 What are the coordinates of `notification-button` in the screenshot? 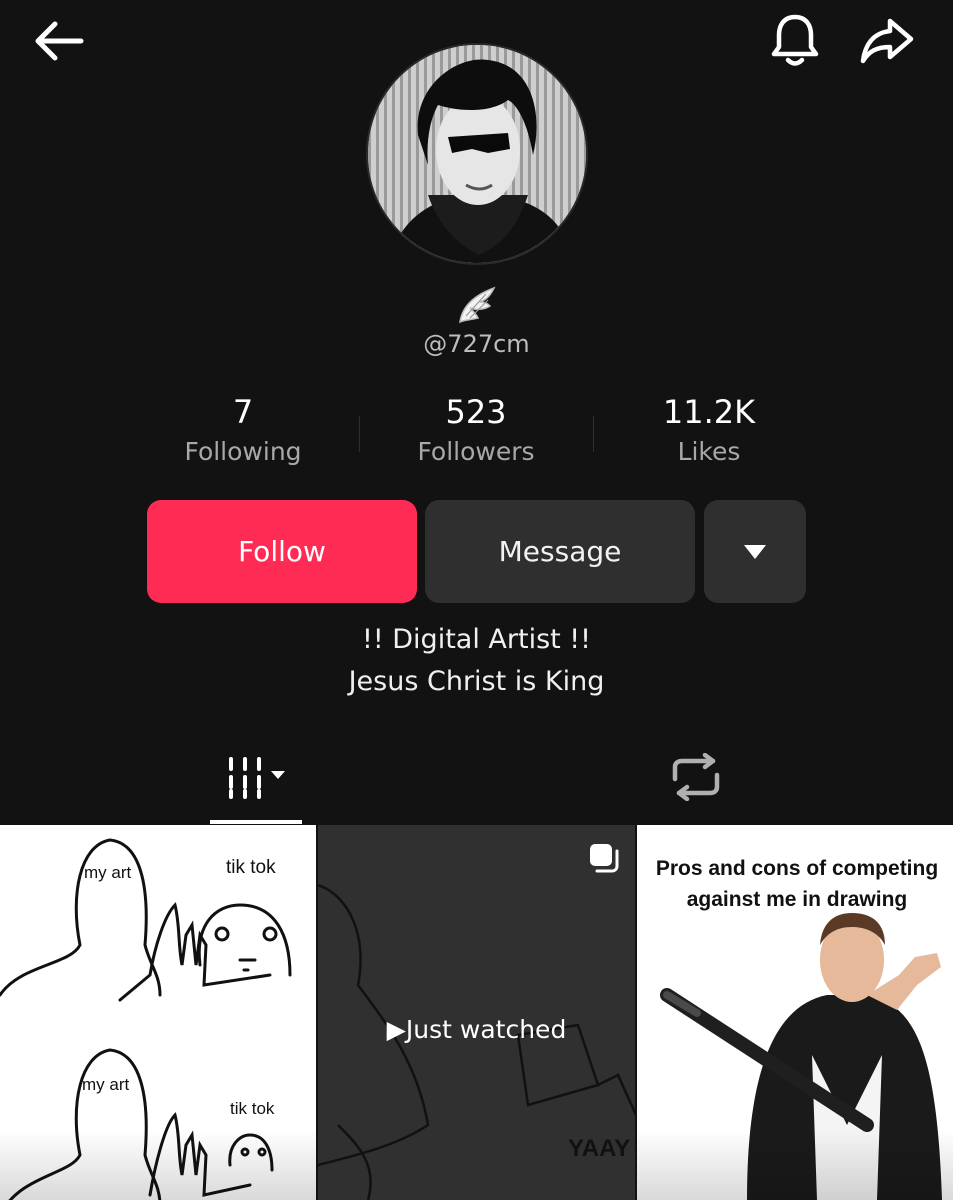 It's located at (795, 40).